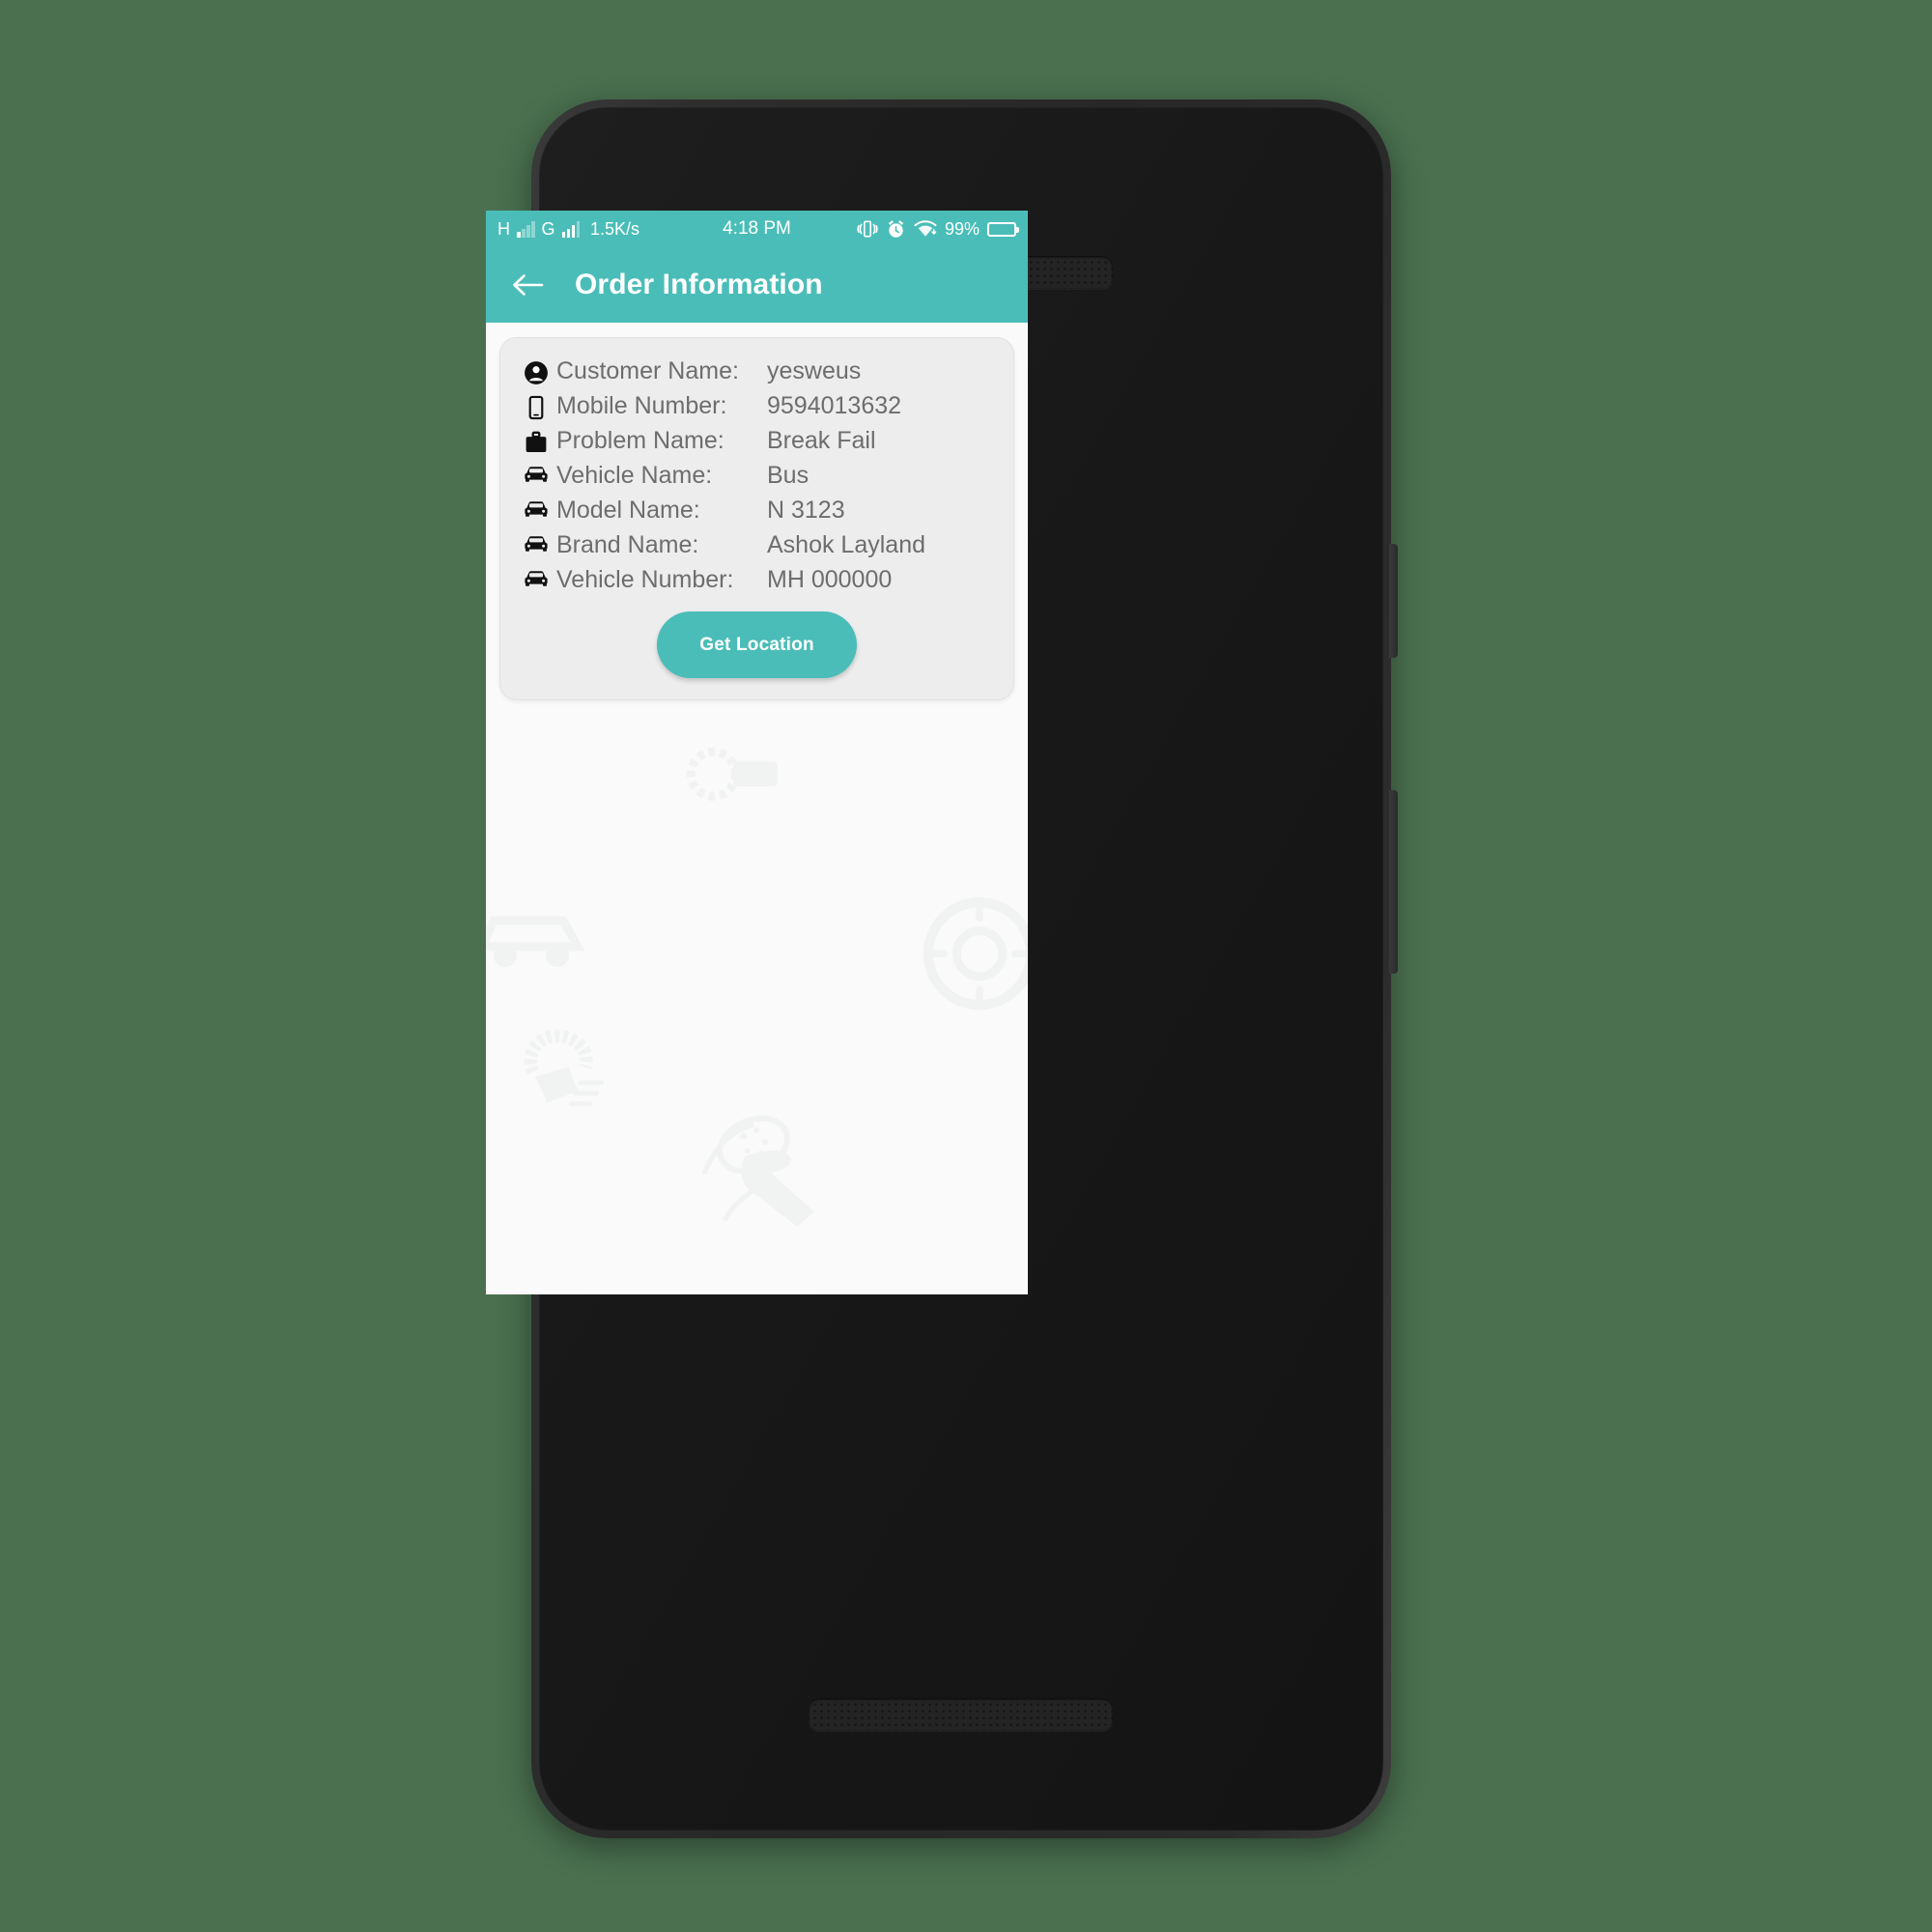 This screenshot has width=1932, height=1932. What do you see at coordinates (536, 405) in the screenshot?
I see `phone-icon` at bounding box center [536, 405].